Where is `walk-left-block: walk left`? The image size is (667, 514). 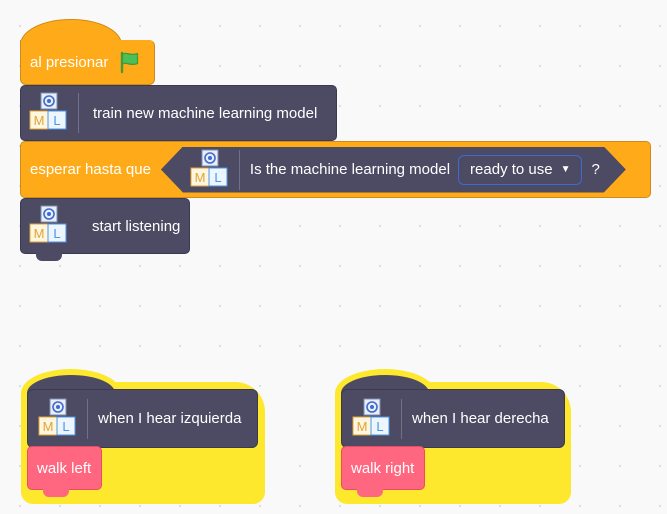 walk-left-block: walk left is located at coordinates (65, 468).